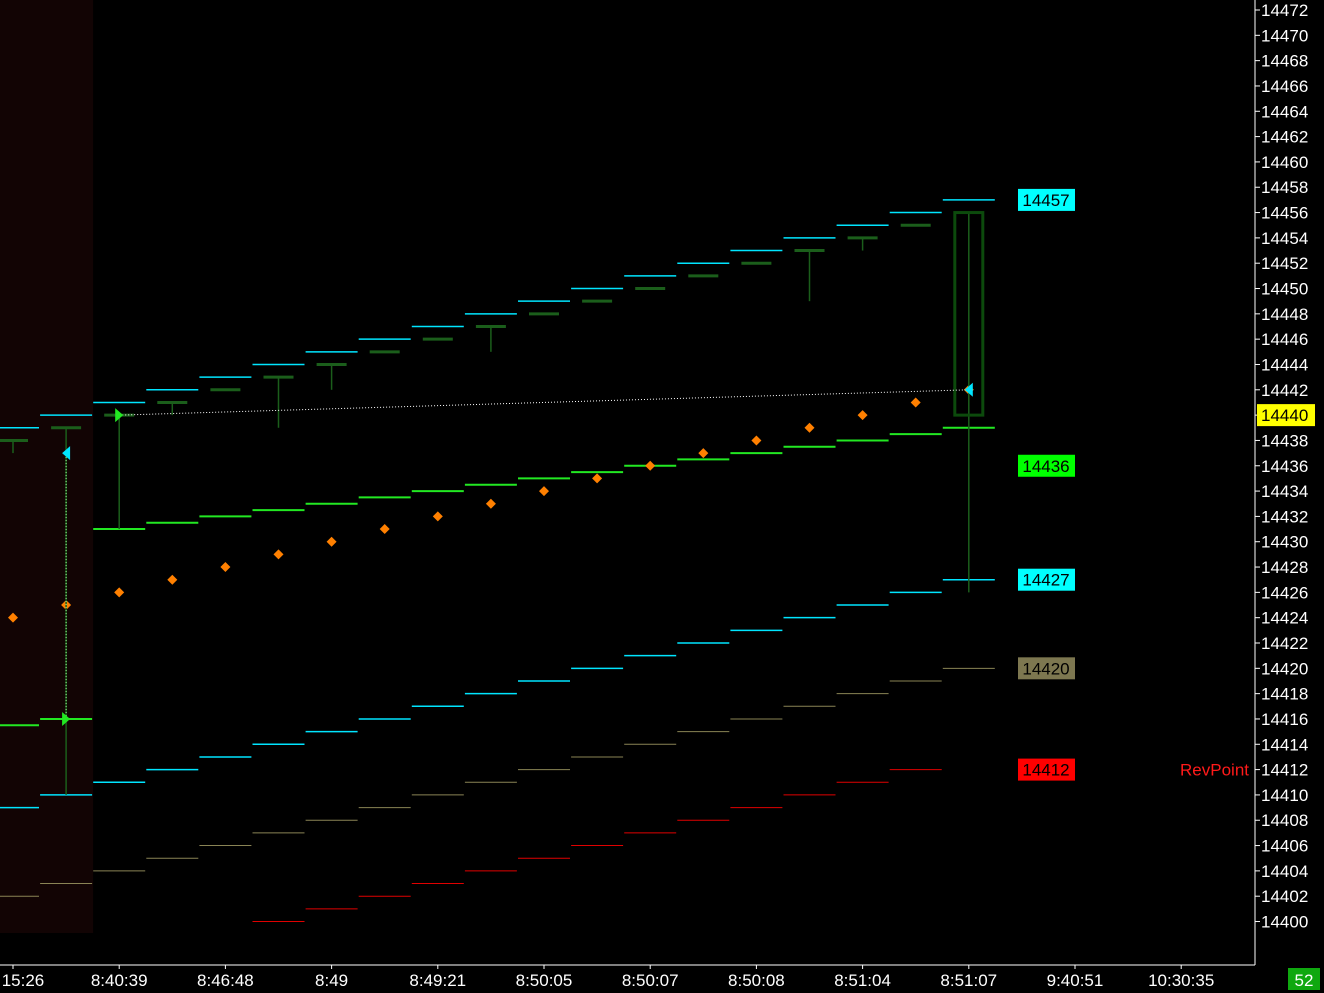 This screenshot has height=993, width=1324. Describe the element at coordinates (1284, 187) in the screenshot. I see `y-tick-label: 14458` at that location.